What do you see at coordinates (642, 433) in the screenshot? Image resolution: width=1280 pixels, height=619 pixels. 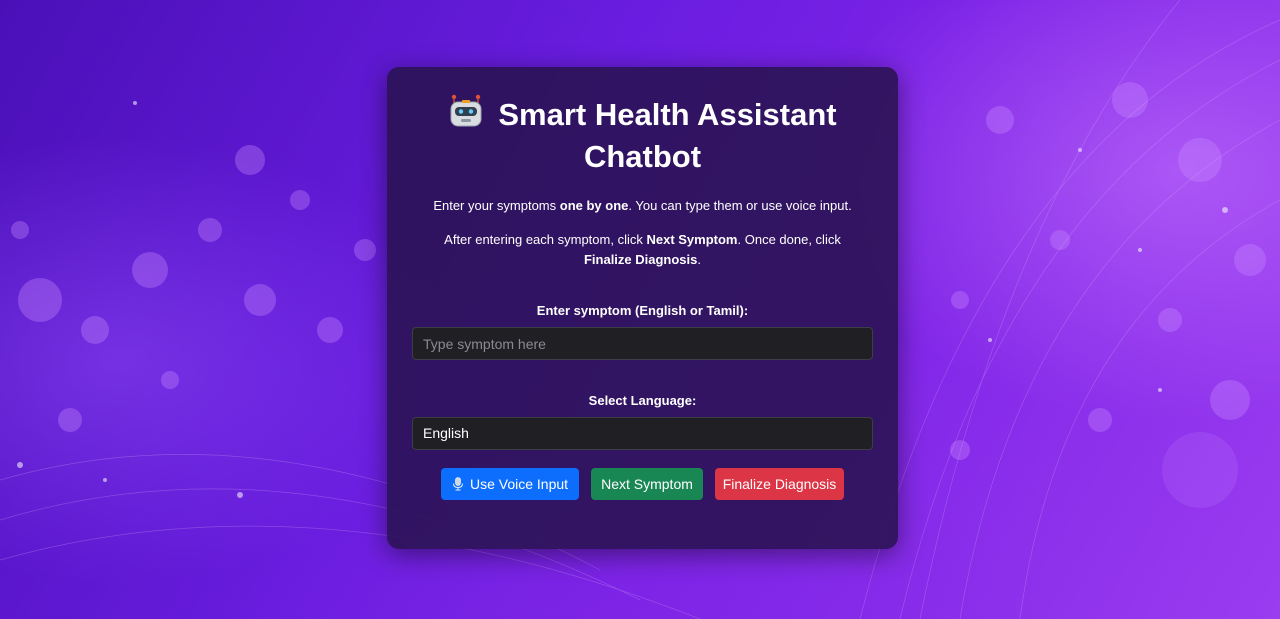 I see `language-select: English` at bounding box center [642, 433].